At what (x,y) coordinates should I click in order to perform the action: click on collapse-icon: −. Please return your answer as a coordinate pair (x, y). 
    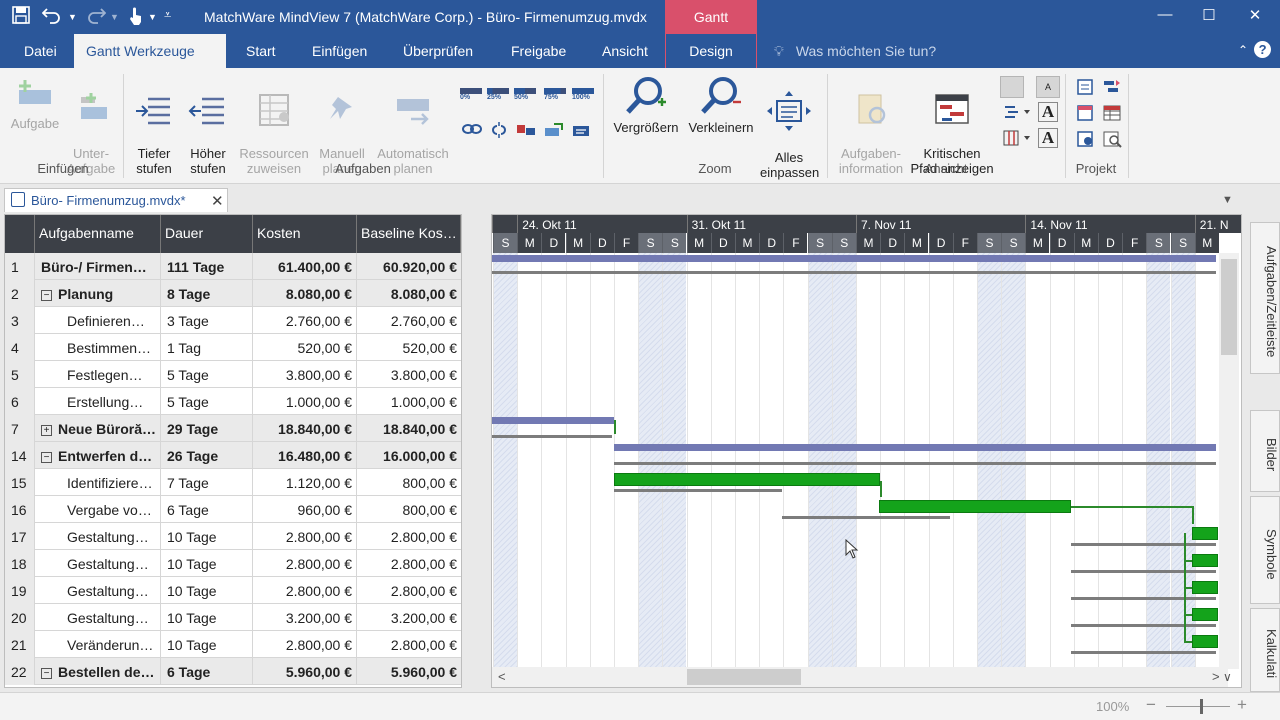
    Looking at the image, I should click on (46, 457).